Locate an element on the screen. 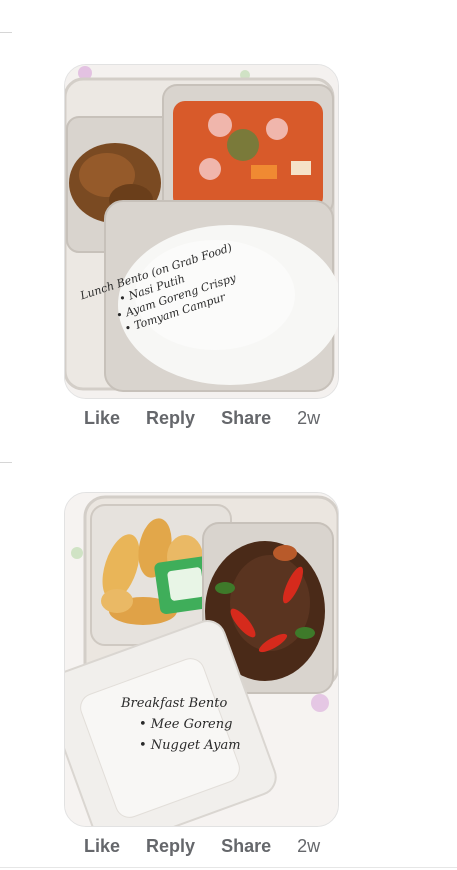  comment-actions-1: Like Reply Share 2w is located at coordinates (202, 418).